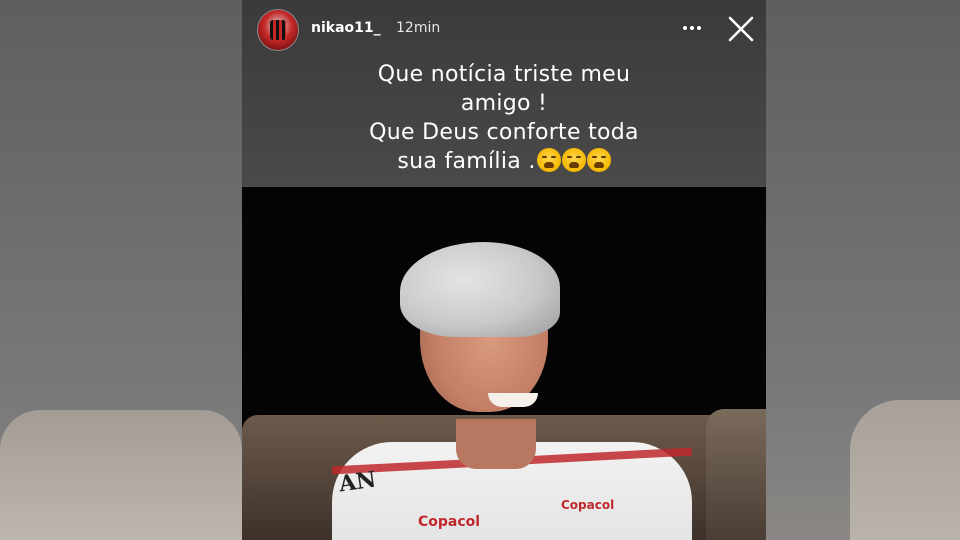 This screenshot has width=960, height=540. Describe the element at coordinates (905, 470) in the screenshot. I see `blurred-couch-right` at that location.